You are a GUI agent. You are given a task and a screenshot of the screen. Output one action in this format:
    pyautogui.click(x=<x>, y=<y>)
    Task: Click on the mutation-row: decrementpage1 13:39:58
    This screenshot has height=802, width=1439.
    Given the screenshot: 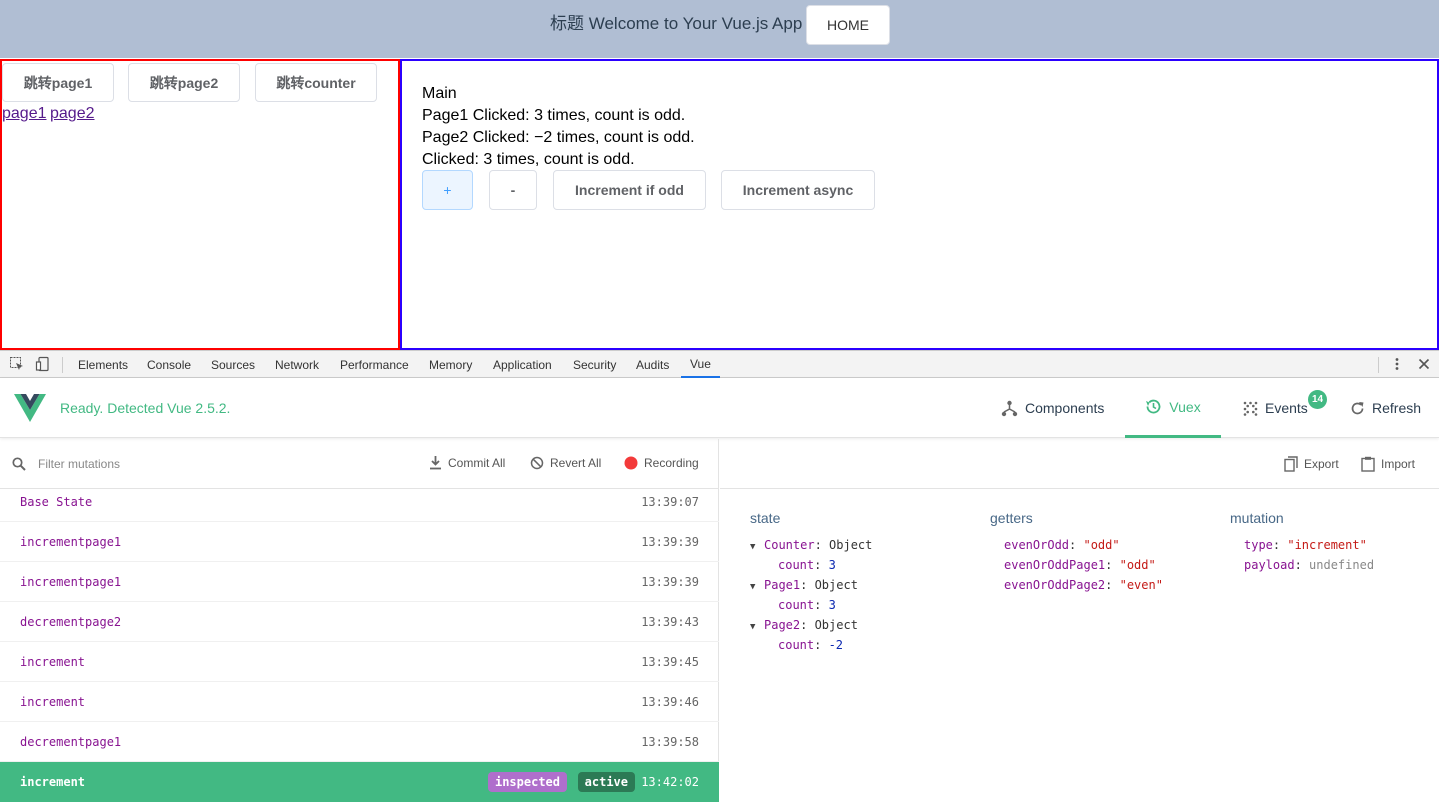 What is the action you would take?
    pyautogui.click(x=359, y=742)
    